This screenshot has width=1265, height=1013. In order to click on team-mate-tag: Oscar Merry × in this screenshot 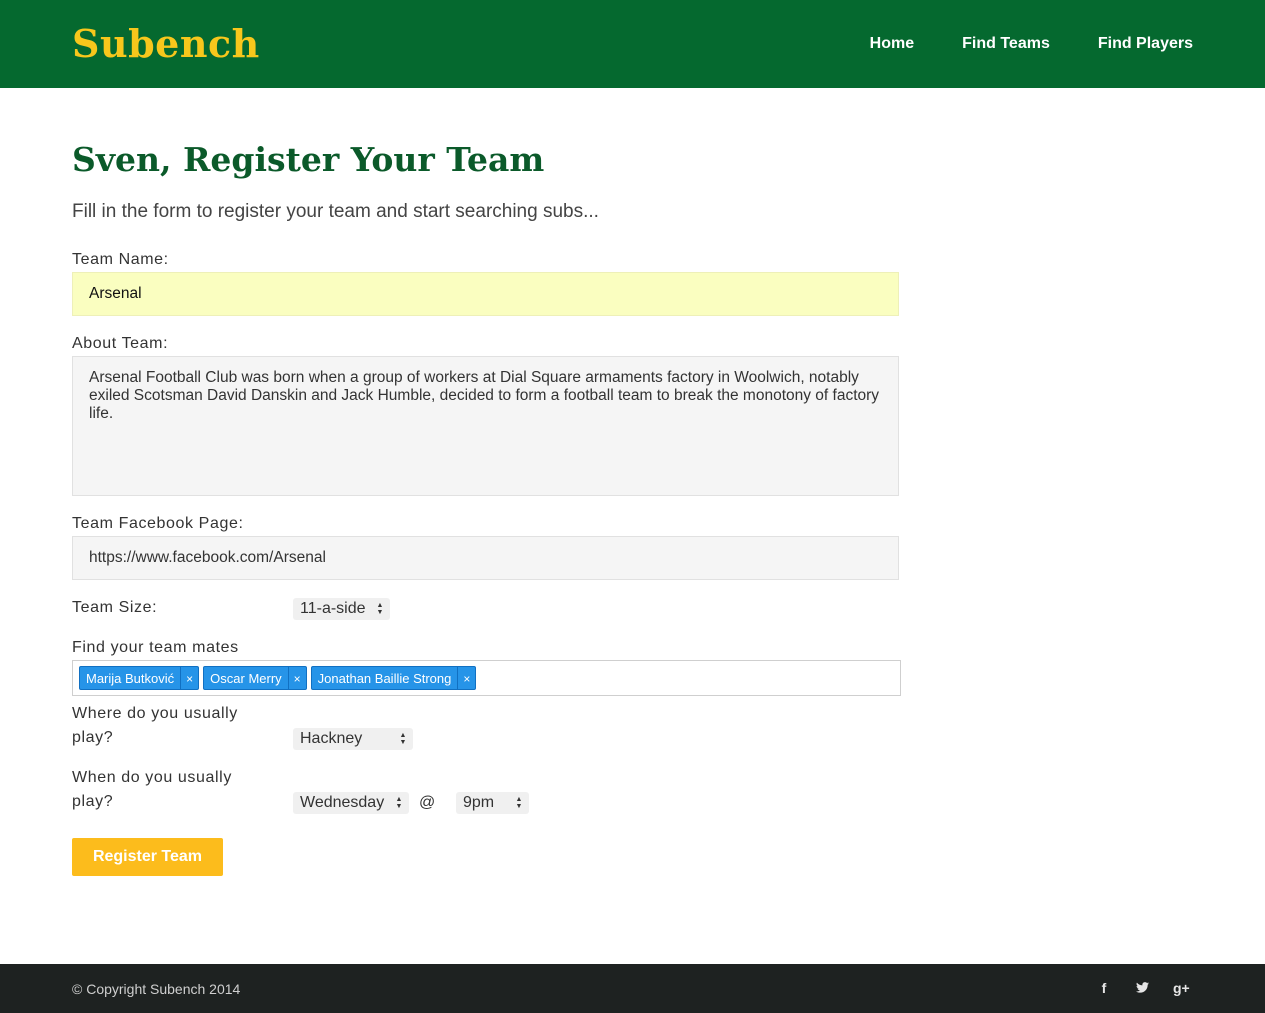, I will do `click(255, 678)`.